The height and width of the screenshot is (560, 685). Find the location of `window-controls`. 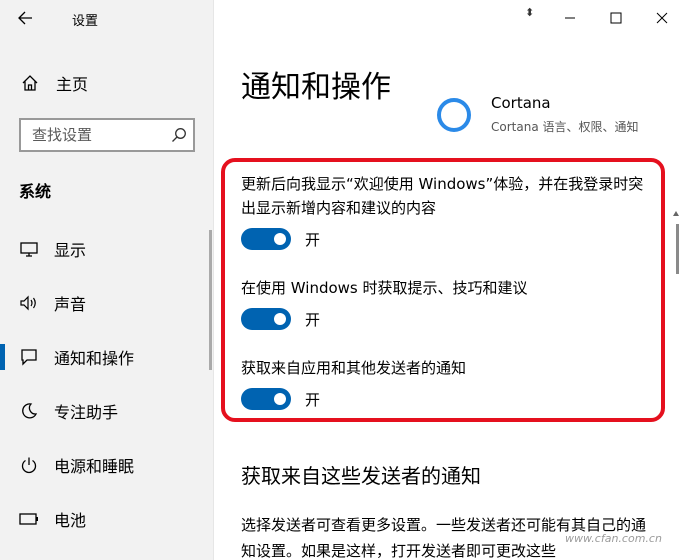

window-controls is located at coordinates (616, 18).